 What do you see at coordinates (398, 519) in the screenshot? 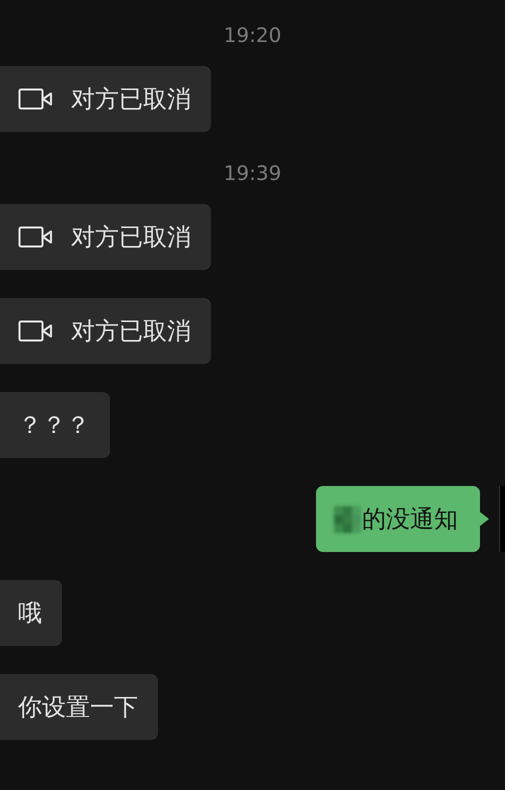
I see `message-bubble: 的没通知` at bounding box center [398, 519].